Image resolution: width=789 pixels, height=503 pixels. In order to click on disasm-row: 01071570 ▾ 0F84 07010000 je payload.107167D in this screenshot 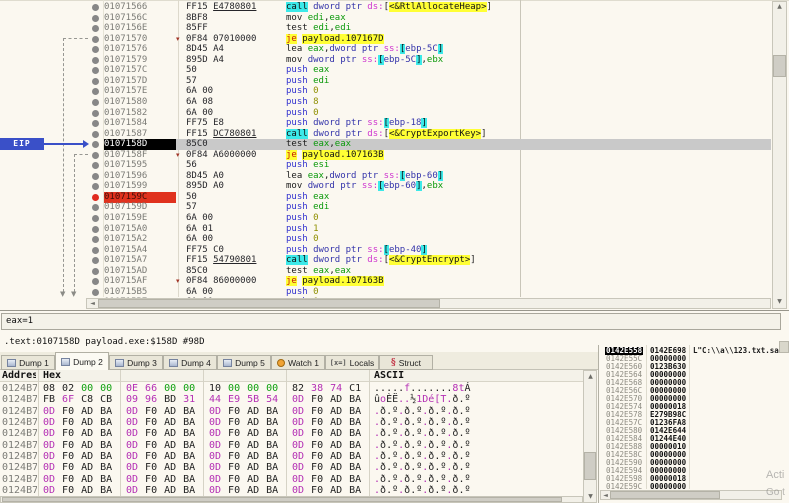, I will do `click(429, 39)`.